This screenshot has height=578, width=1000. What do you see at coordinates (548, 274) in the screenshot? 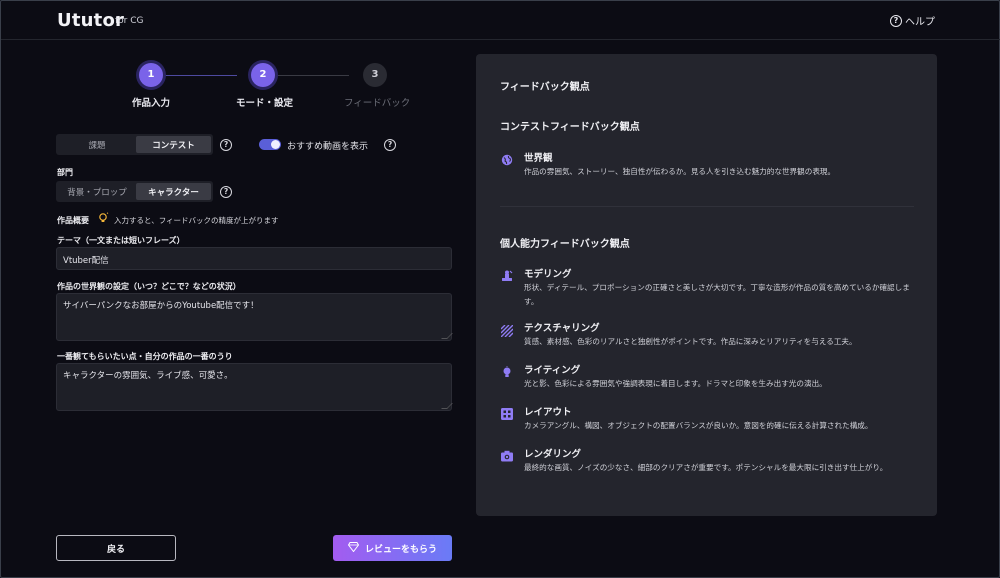
I see `skill-item-title: モデリング` at bounding box center [548, 274].